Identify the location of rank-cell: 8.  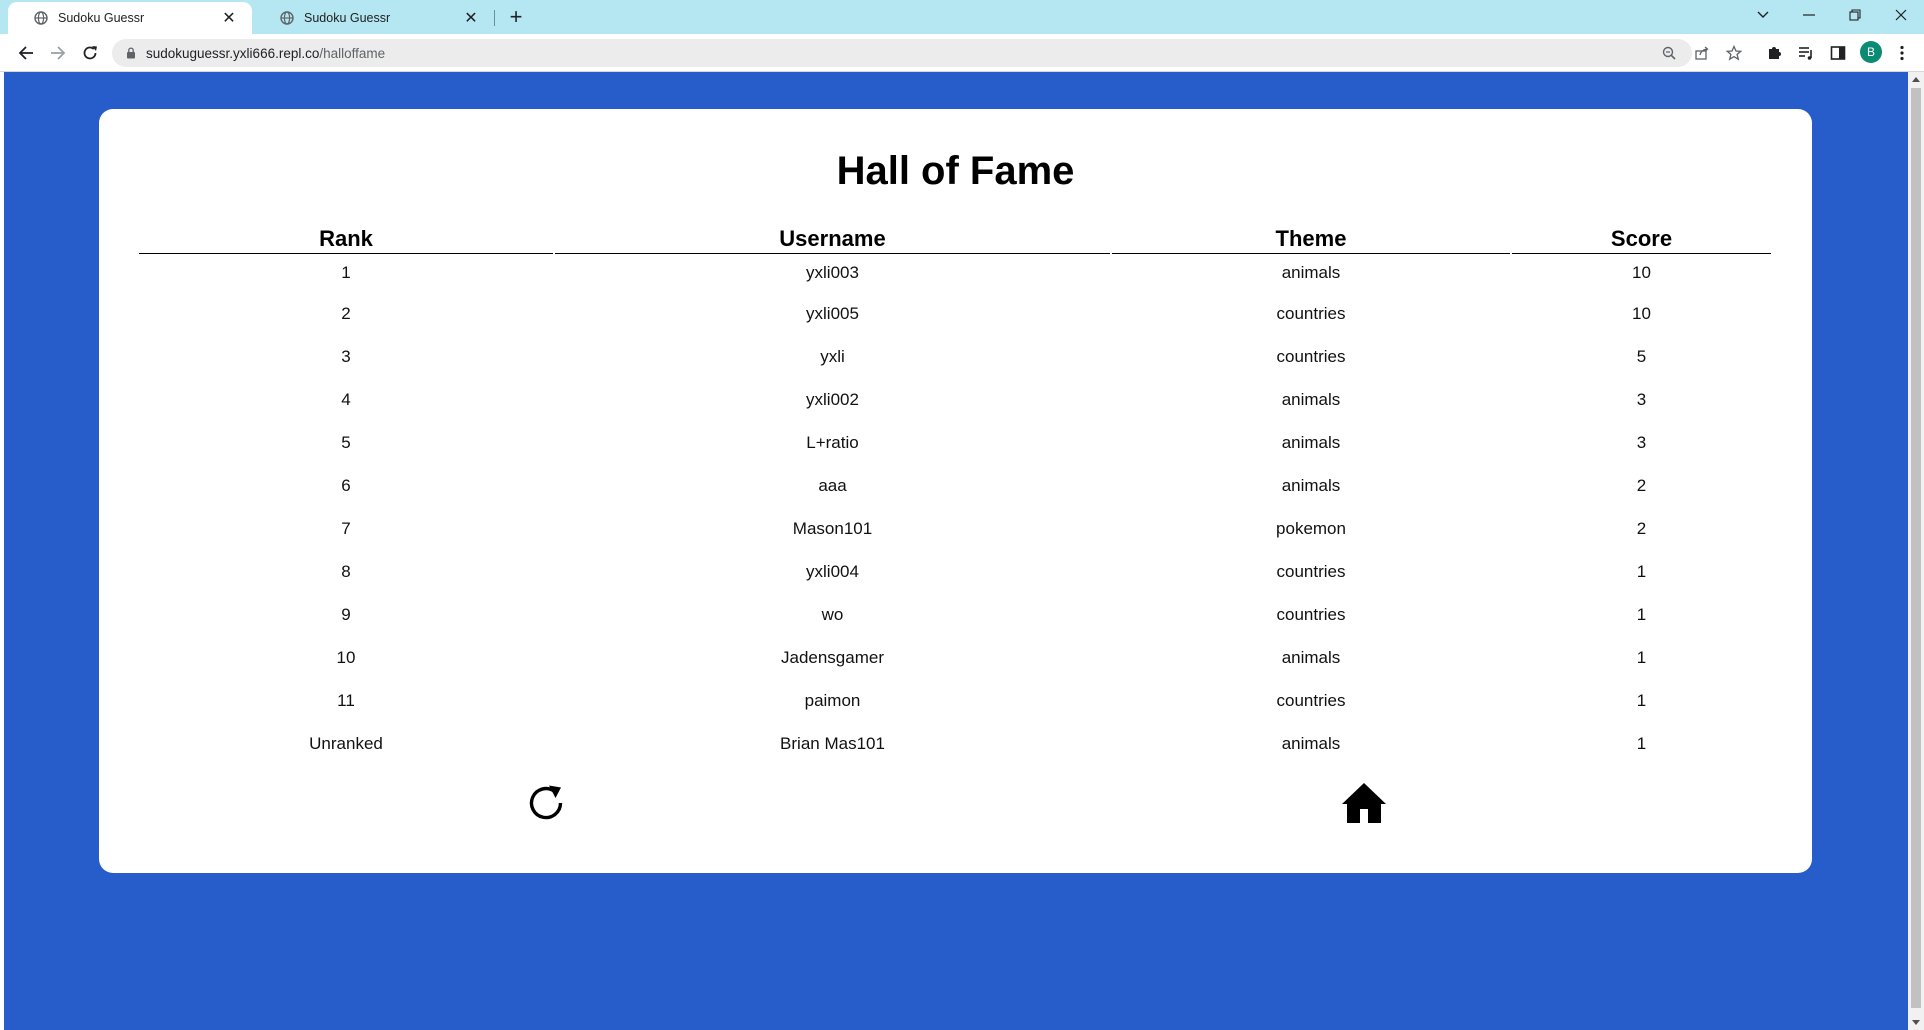
(346, 571).